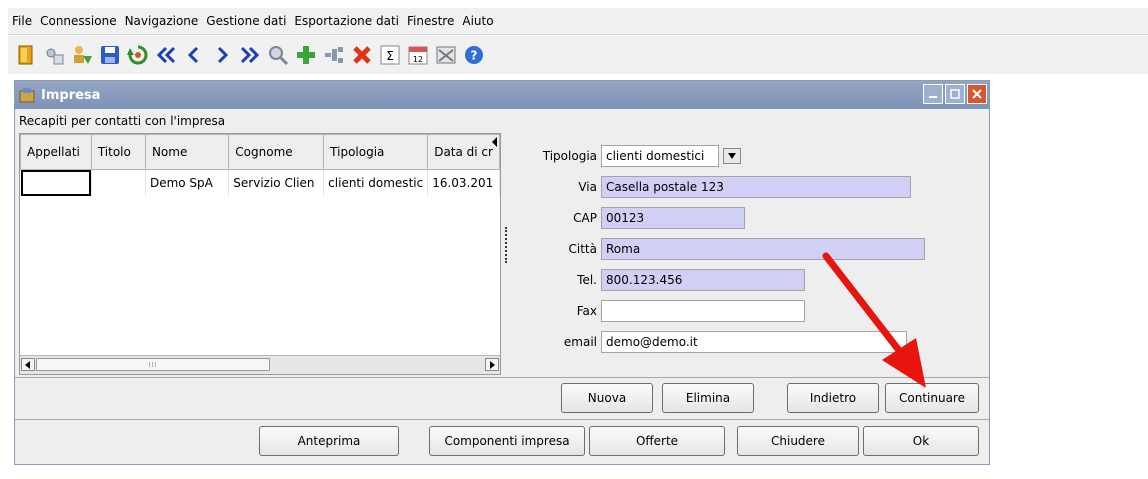 The image size is (1148, 479). I want to click on scroll-left-button, so click(28, 364).